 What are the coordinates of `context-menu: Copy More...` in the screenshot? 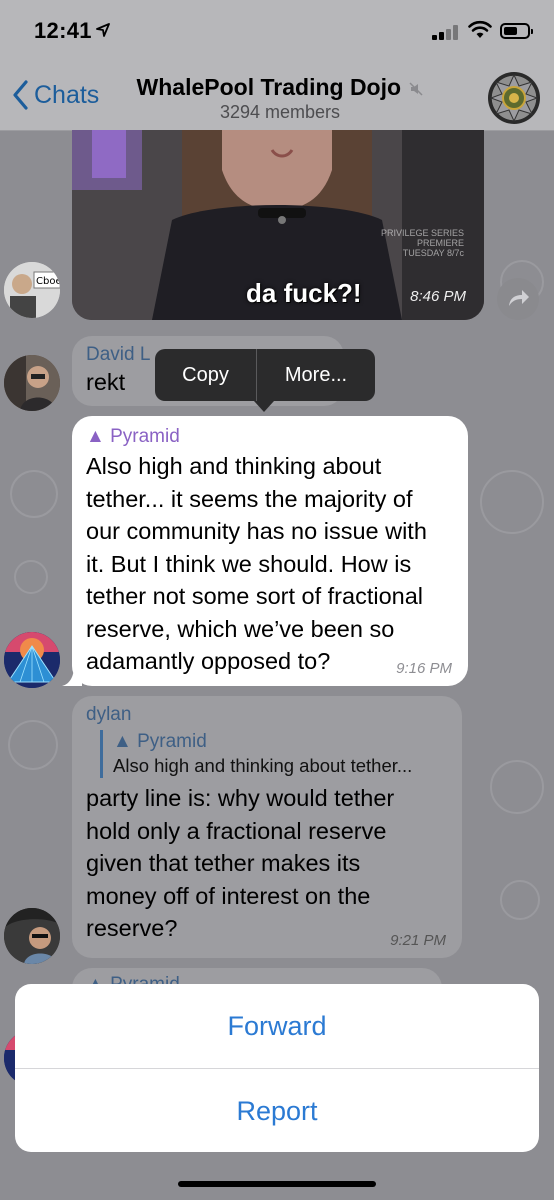 It's located at (265, 380).